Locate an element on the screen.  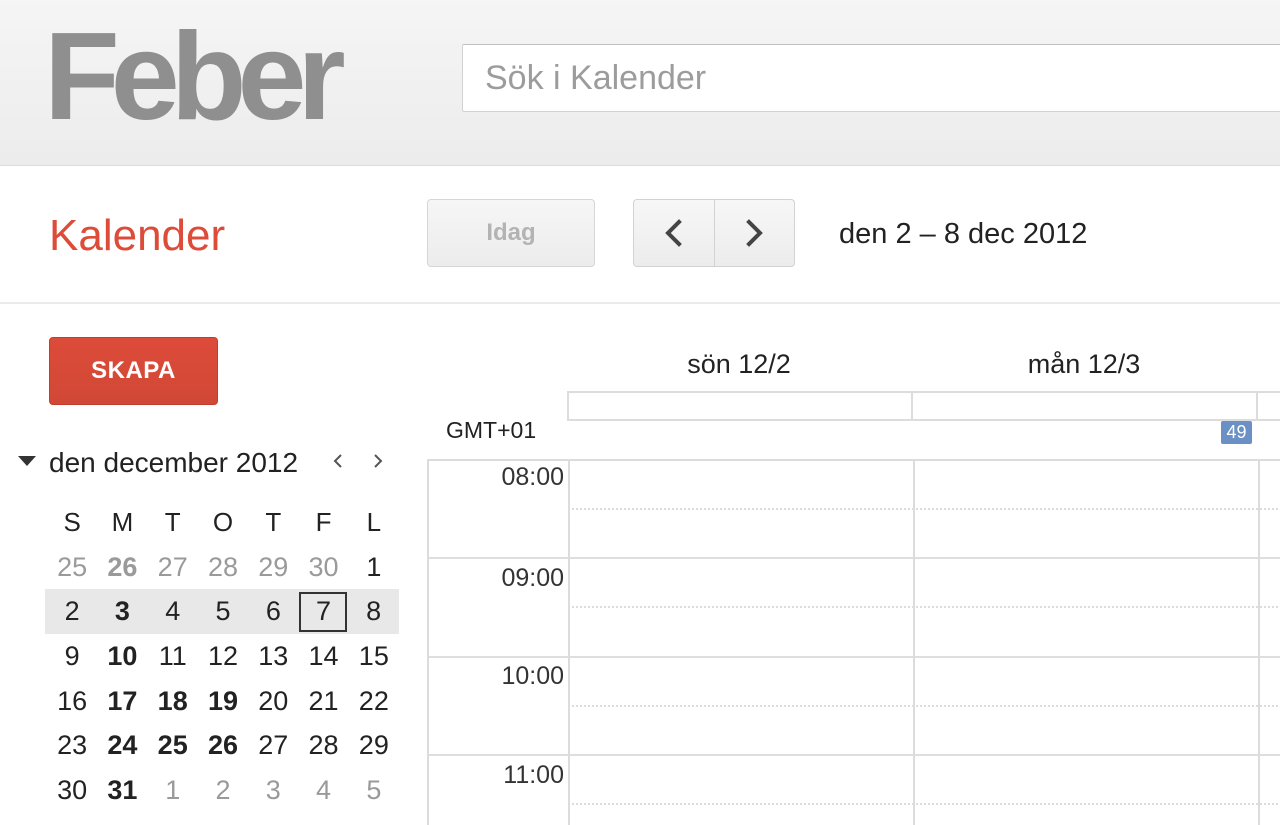
mini-week-row: 9 10 11 12 13 14 15 is located at coordinates (223, 656).